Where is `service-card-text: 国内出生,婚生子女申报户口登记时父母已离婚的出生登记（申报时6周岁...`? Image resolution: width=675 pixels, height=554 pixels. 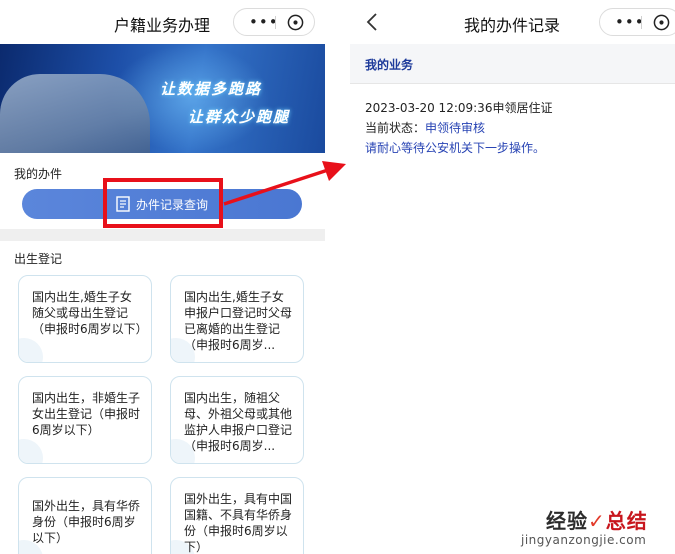 service-card-text: 国内出生,婚生子女申报户口登记时父母已离婚的出生登记（申报时6周岁... is located at coordinates (238, 321).